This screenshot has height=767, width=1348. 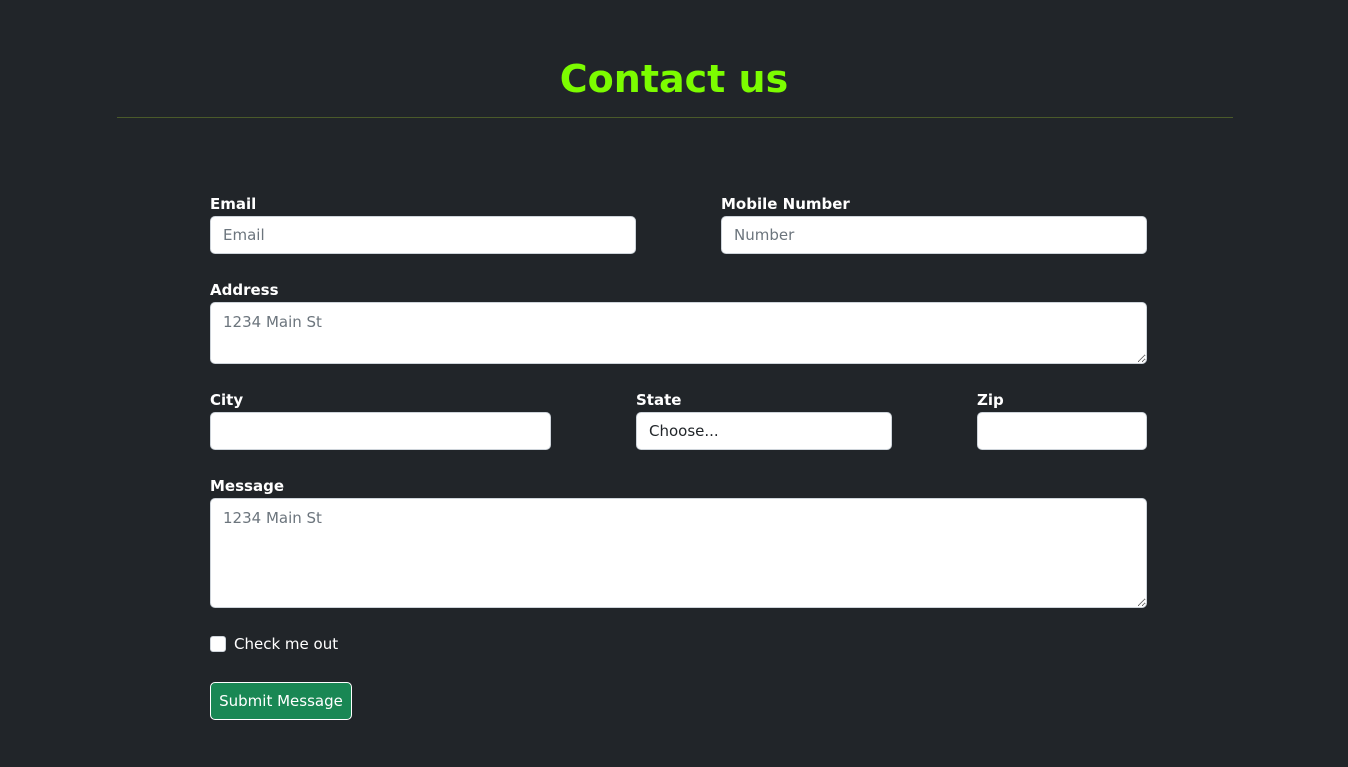 I want to click on address-label: Address, so click(x=244, y=290).